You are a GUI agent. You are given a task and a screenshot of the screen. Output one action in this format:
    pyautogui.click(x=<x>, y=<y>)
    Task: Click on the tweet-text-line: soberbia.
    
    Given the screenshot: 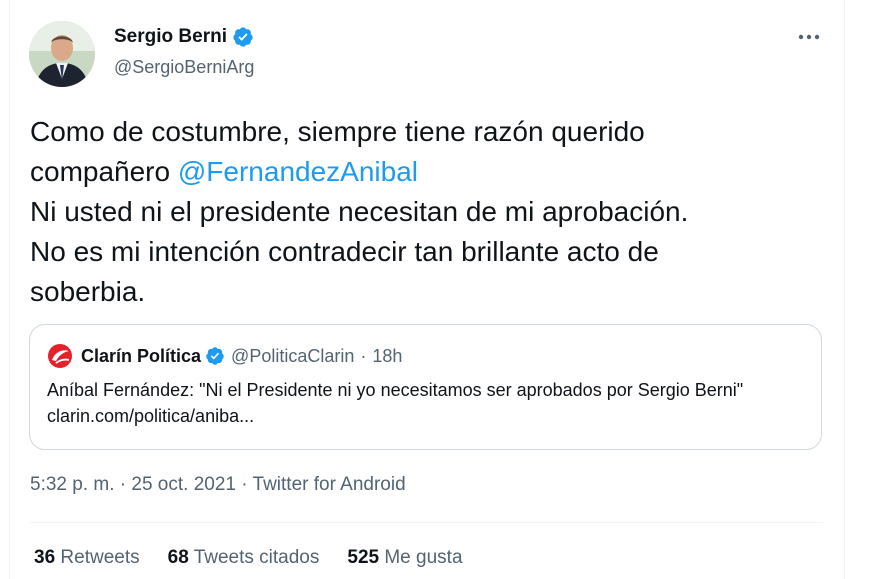 What is the action you would take?
    pyautogui.click(x=88, y=291)
    